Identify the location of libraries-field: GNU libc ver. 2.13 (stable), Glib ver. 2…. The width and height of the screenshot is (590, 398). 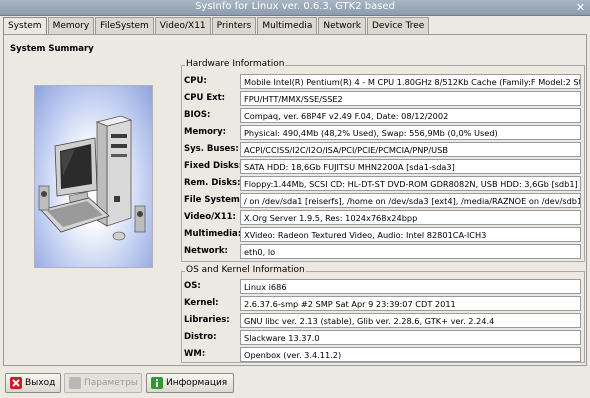
(410, 320).